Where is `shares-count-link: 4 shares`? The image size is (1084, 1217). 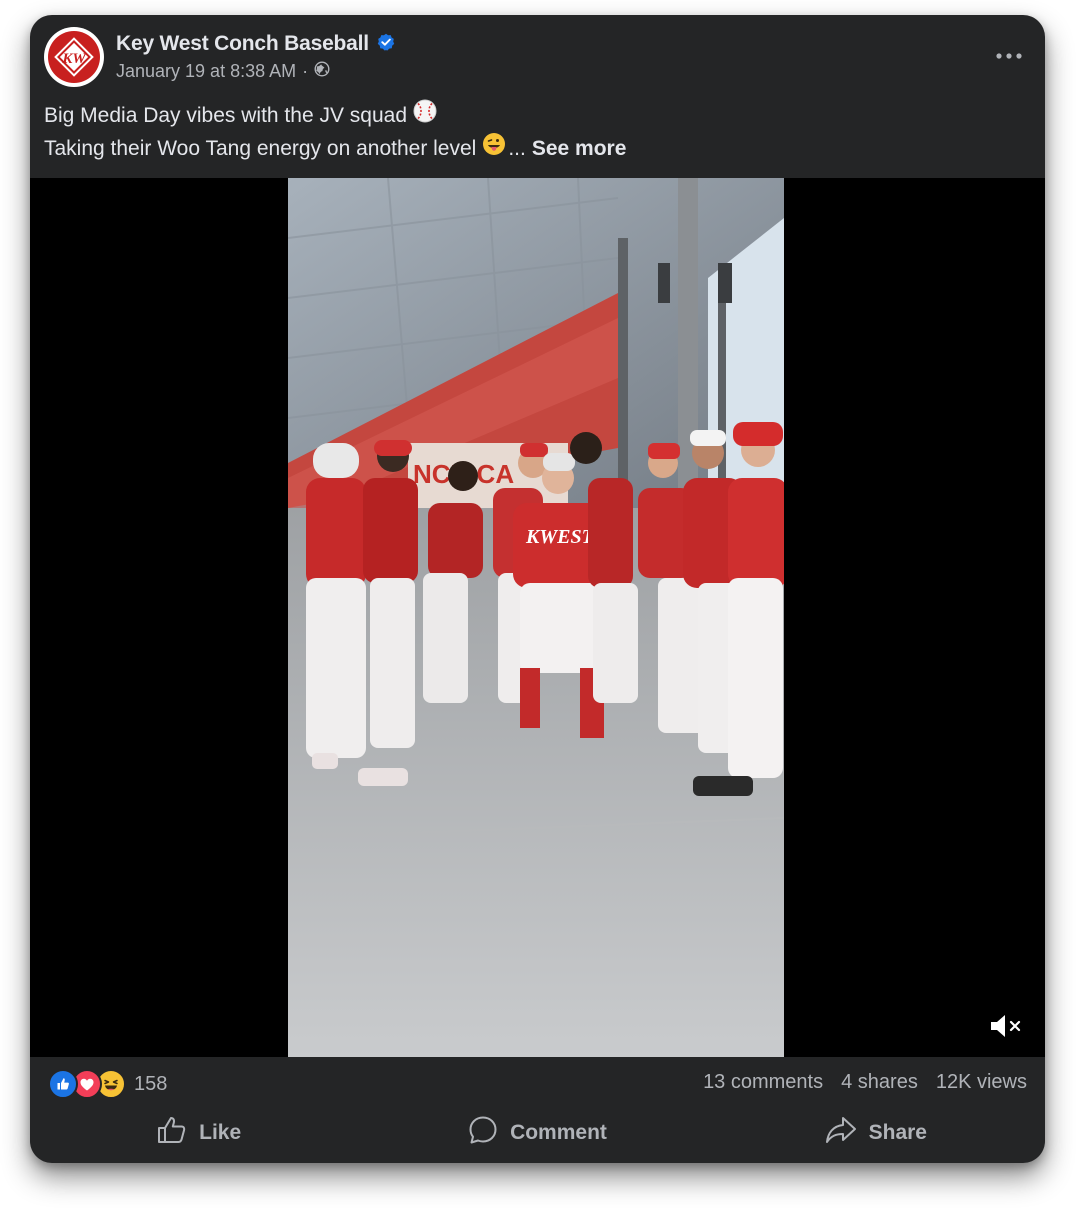
shares-count-link: 4 shares is located at coordinates (879, 1082).